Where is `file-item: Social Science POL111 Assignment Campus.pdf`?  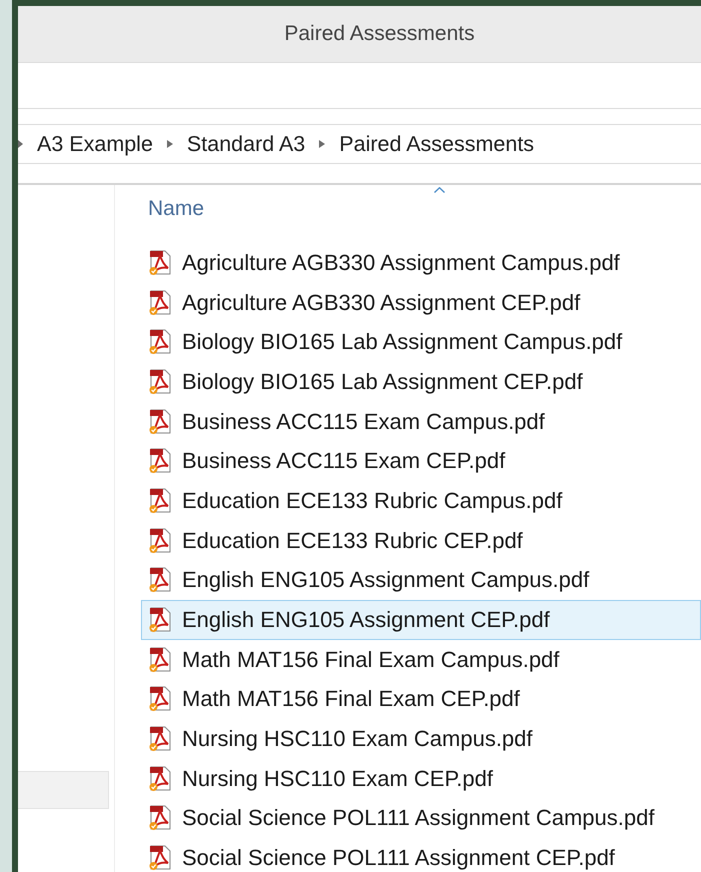
file-item: Social Science POL111 Assignment Campus.pdf is located at coordinates (421, 818).